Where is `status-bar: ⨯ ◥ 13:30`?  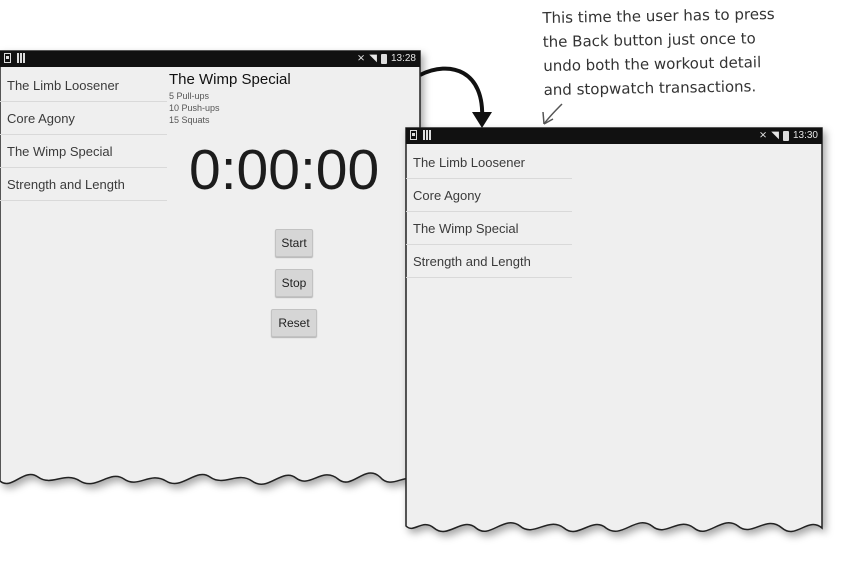 status-bar: ⨯ ◥ 13:30 is located at coordinates (614, 136).